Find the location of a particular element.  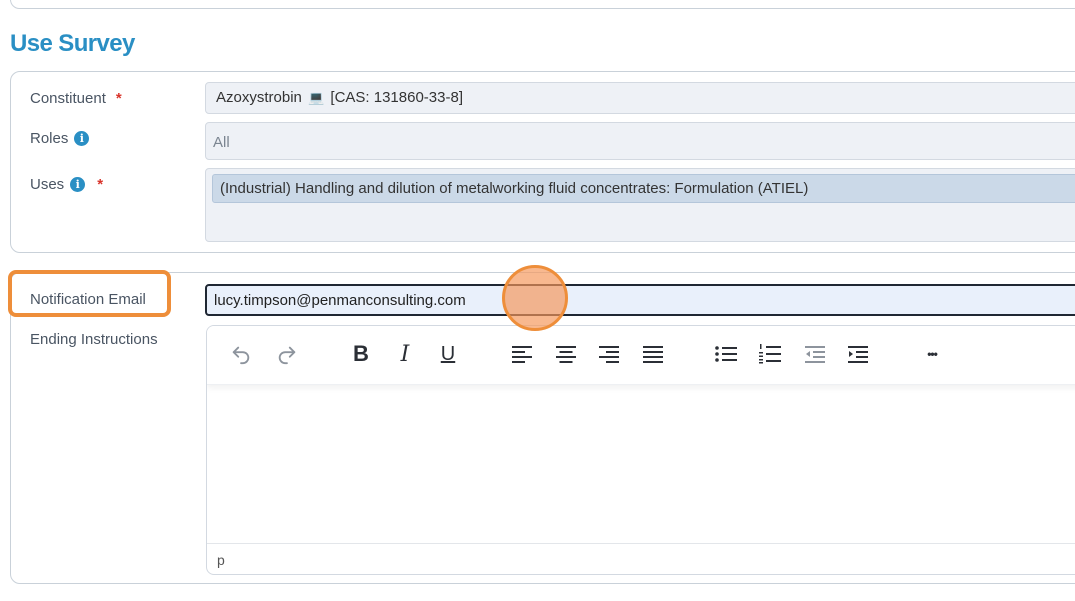

uses-label: Uses i * is located at coordinates (67, 184).